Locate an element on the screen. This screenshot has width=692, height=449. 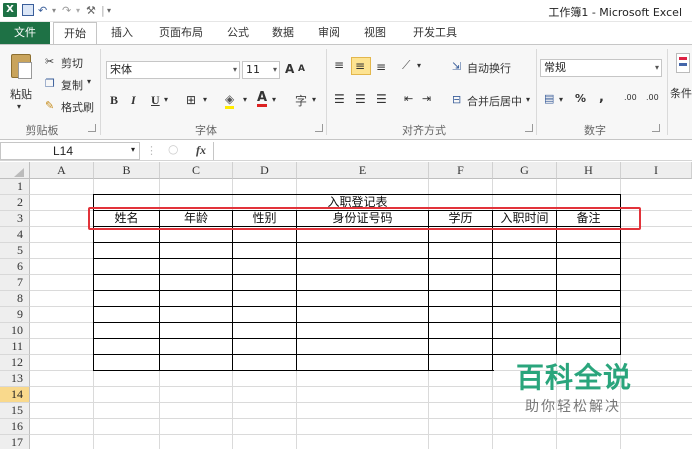
row-header: 2 is located at coordinates (15, 203).